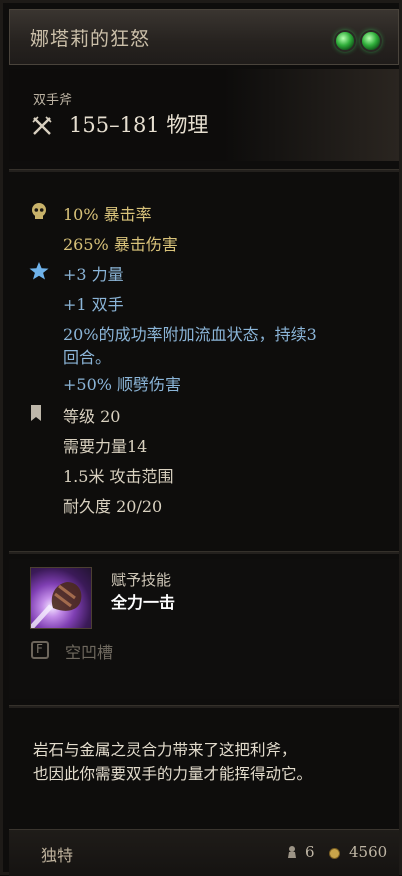  What do you see at coordinates (190, 334) in the screenshot?
I see `bleed-effect-line1: 20%的成功率附加流血状态，持续3` at bounding box center [190, 334].